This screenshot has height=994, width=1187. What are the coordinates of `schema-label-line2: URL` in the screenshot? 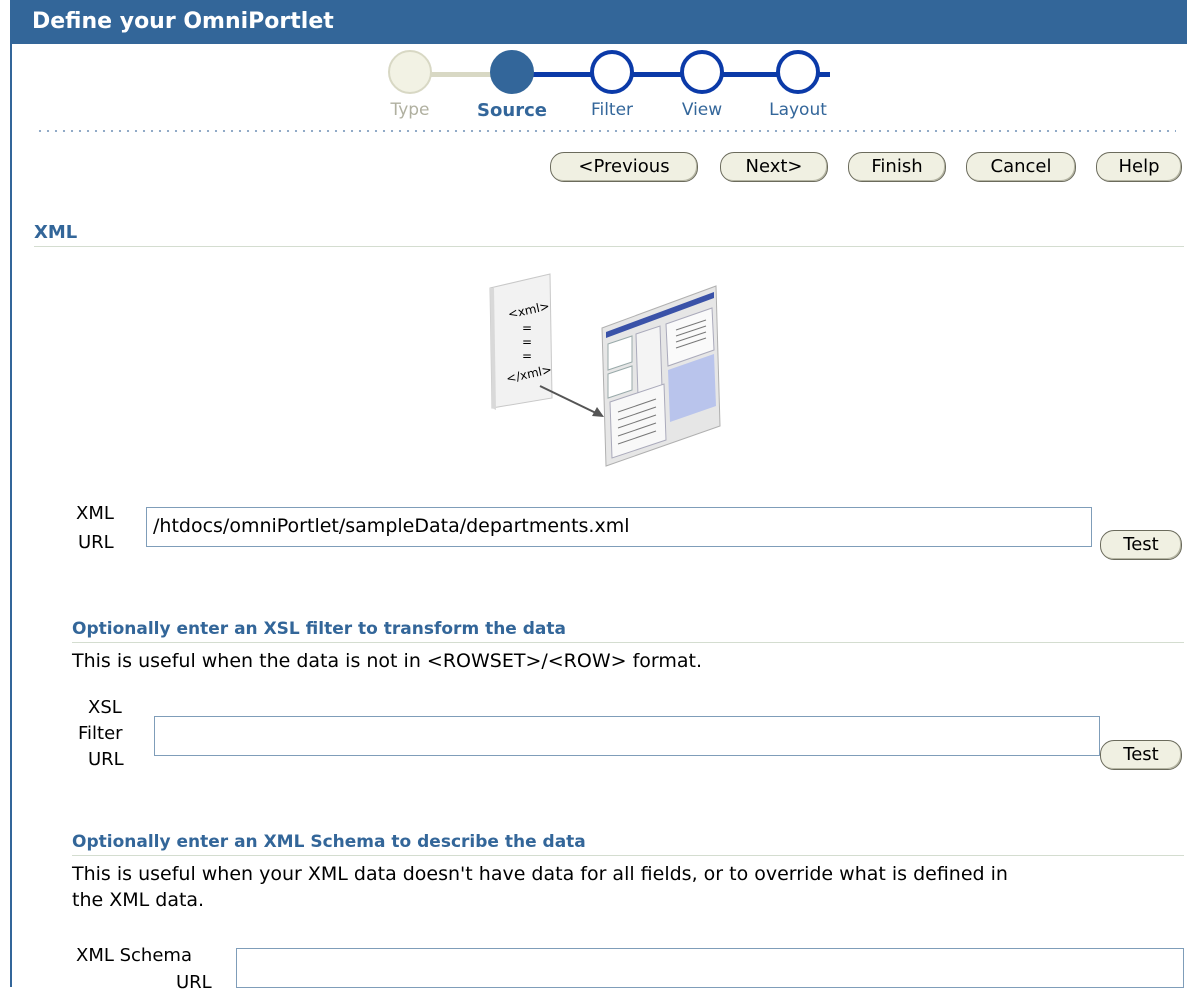 It's located at (194, 982).